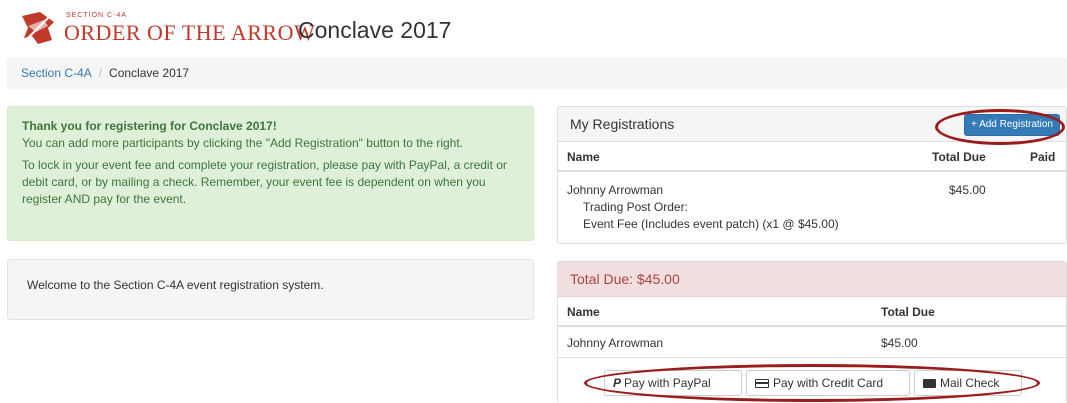 The width and height of the screenshot is (1067, 403). Describe the element at coordinates (625, 279) in the screenshot. I see `total-due-title: Total Due: $45.00` at that location.